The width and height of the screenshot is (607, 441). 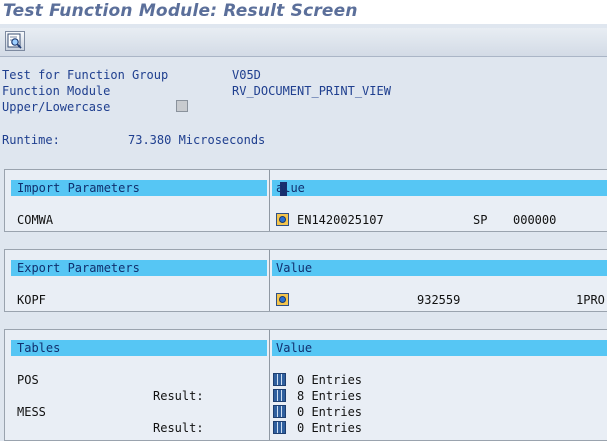 What do you see at coordinates (139, 348) in the screenshot?
I see `tables-header: Tables` at bounding box center [139, 348].